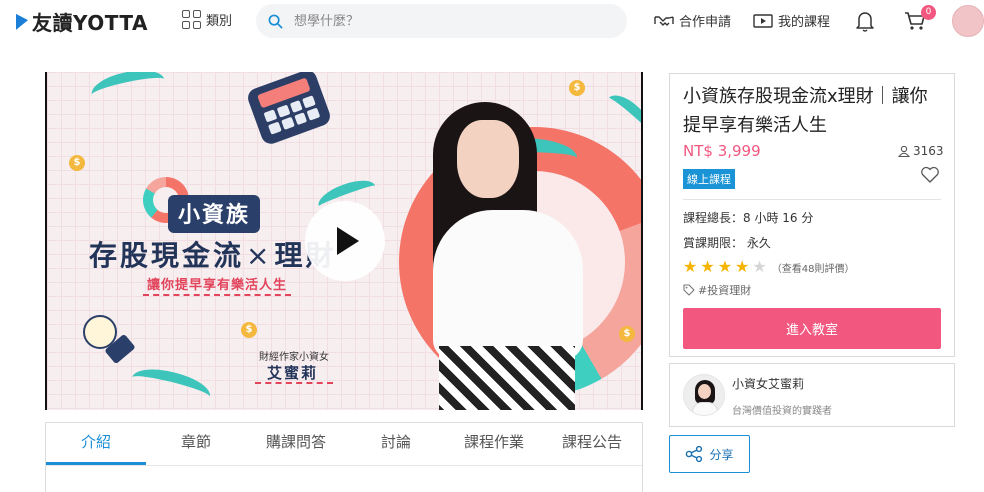 The width and height of the screenshot is (984, 492). I want to click on video-author-role: 財經作家小資女, so click(294, 357).